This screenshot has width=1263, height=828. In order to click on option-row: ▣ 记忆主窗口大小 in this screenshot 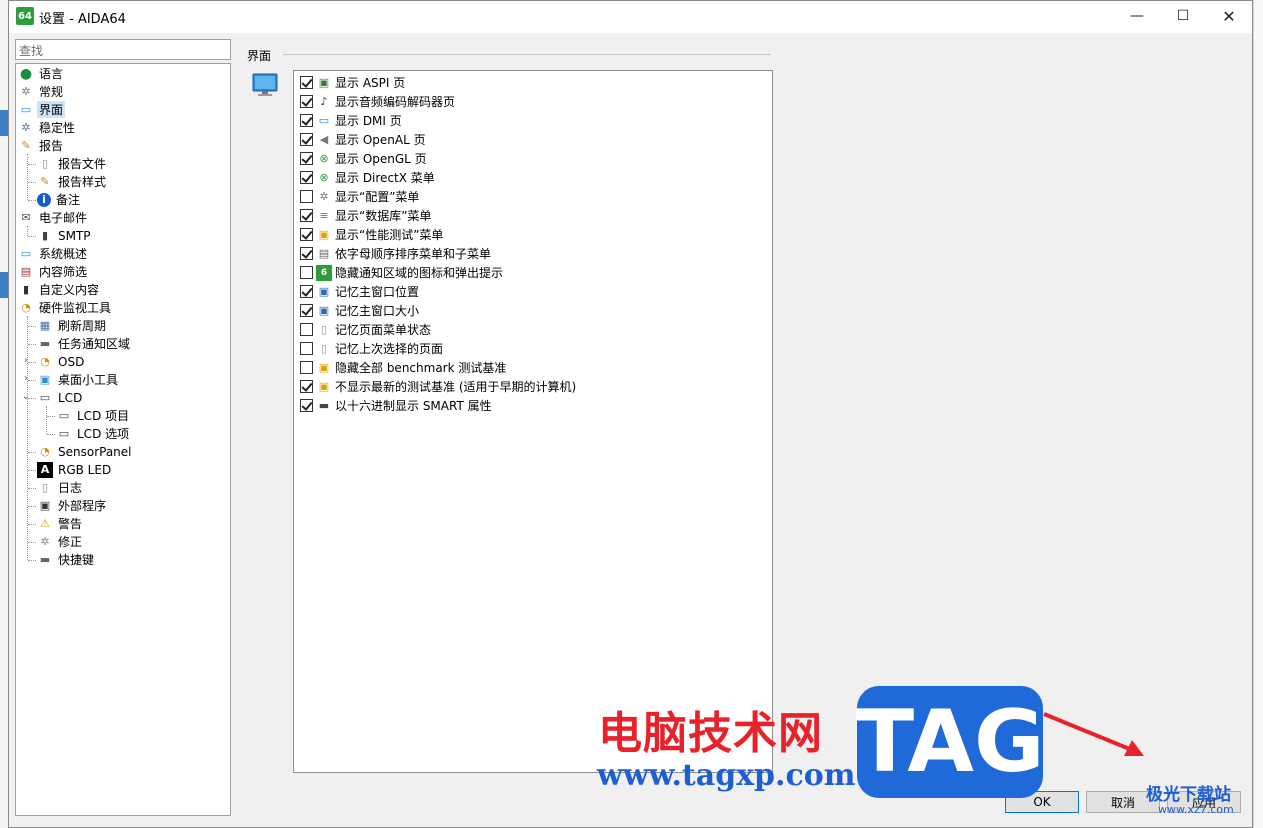, I will do `click(359, 310)`.